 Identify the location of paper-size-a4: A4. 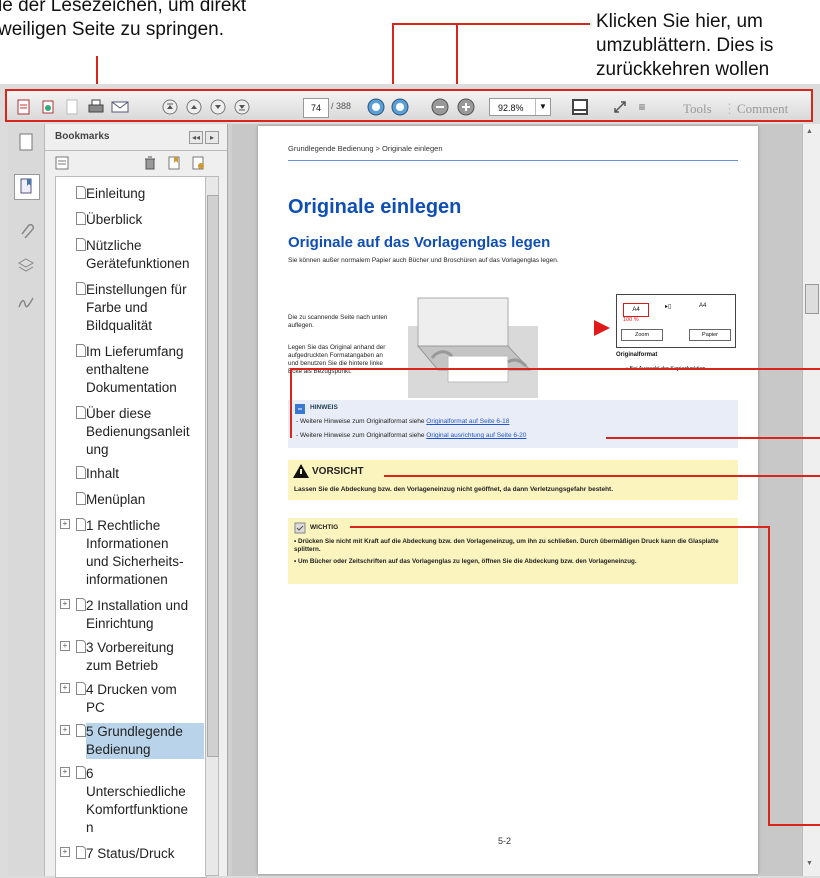
(636, 310).